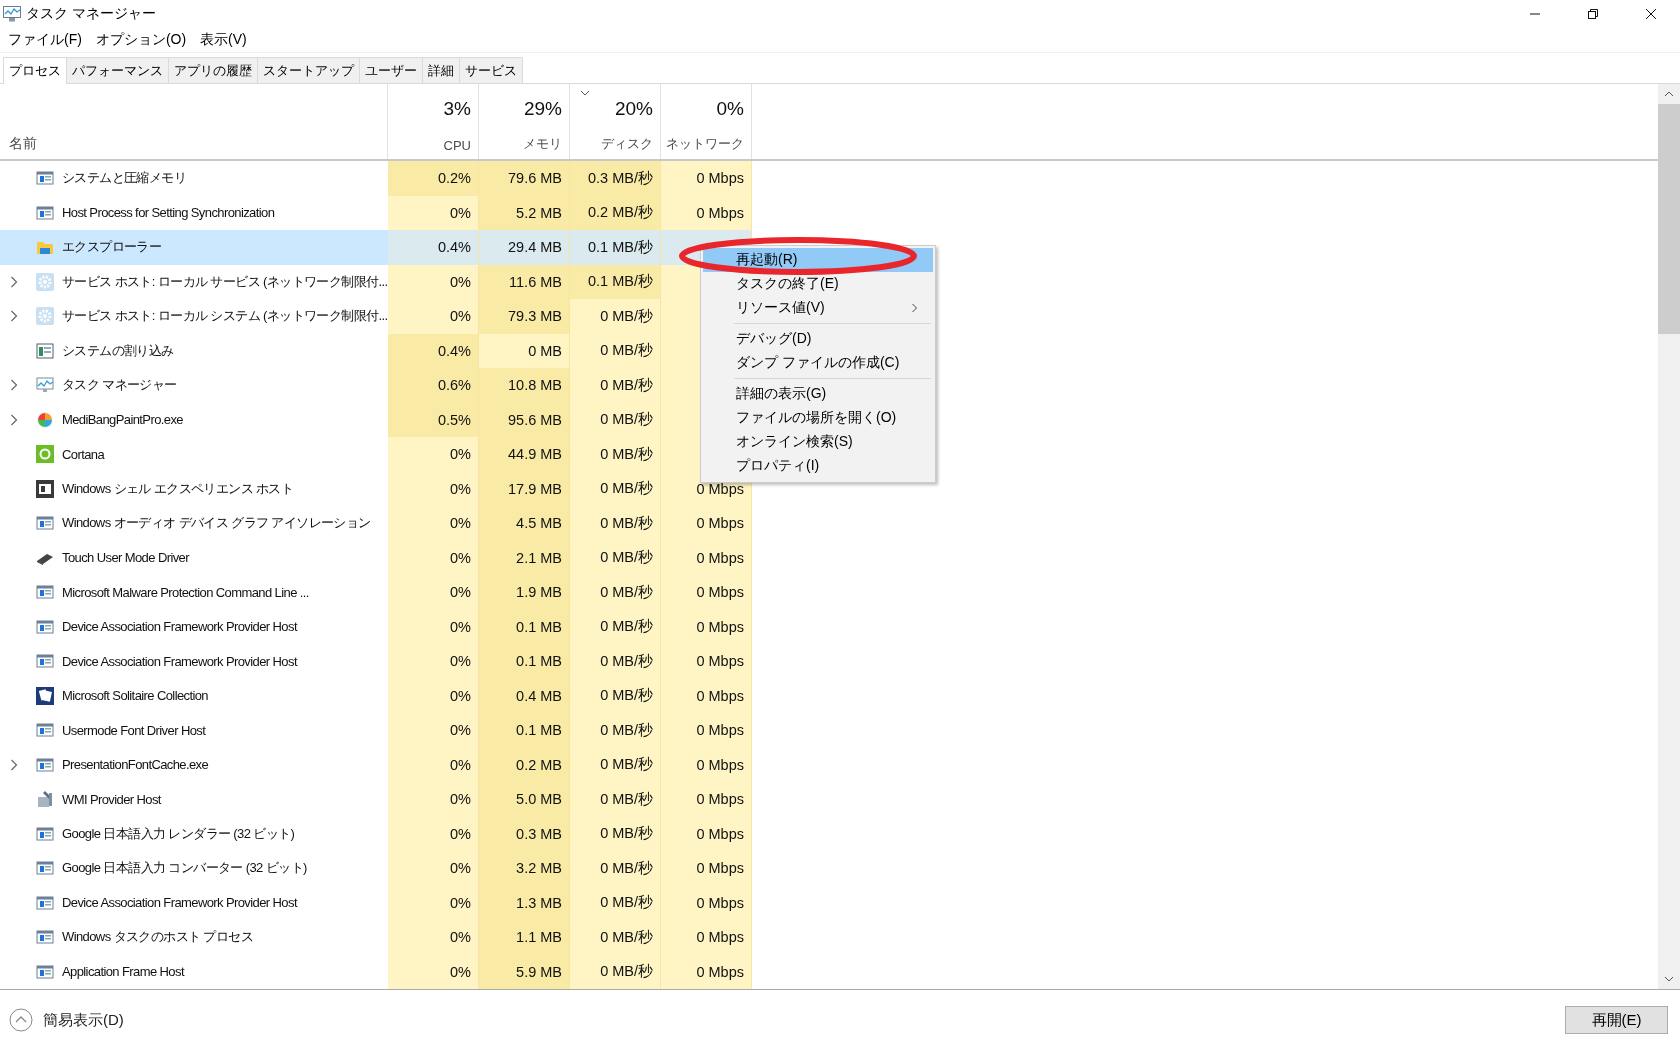 Image resolution: width=1680 pixels, height=1050 pixels. What do you see at coordinates (178, 488) in the screenshot?
I see `process-name: Windows シェル エクスペリエンス ホスト` at bounding box center [178, 488].